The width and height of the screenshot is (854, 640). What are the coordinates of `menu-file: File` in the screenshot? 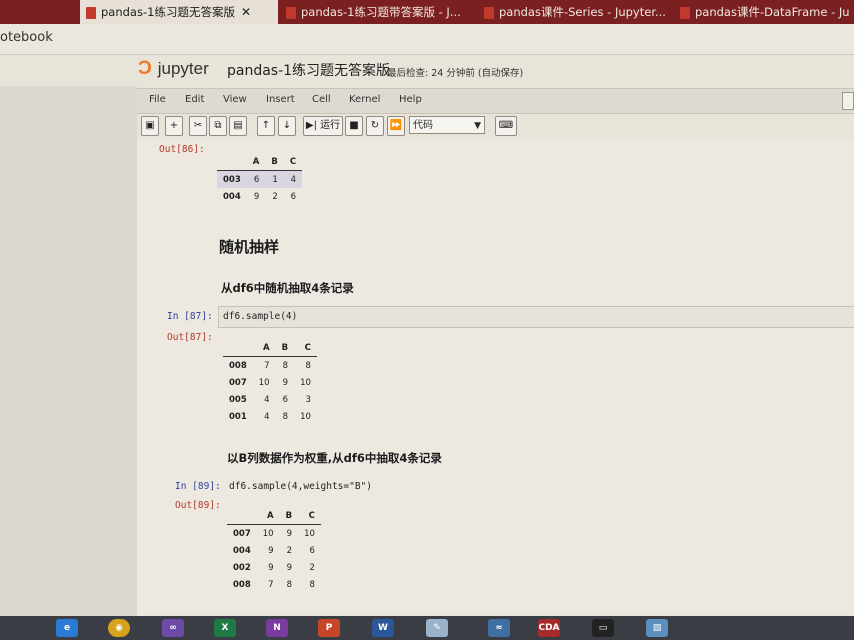 It's located at (157, 99).